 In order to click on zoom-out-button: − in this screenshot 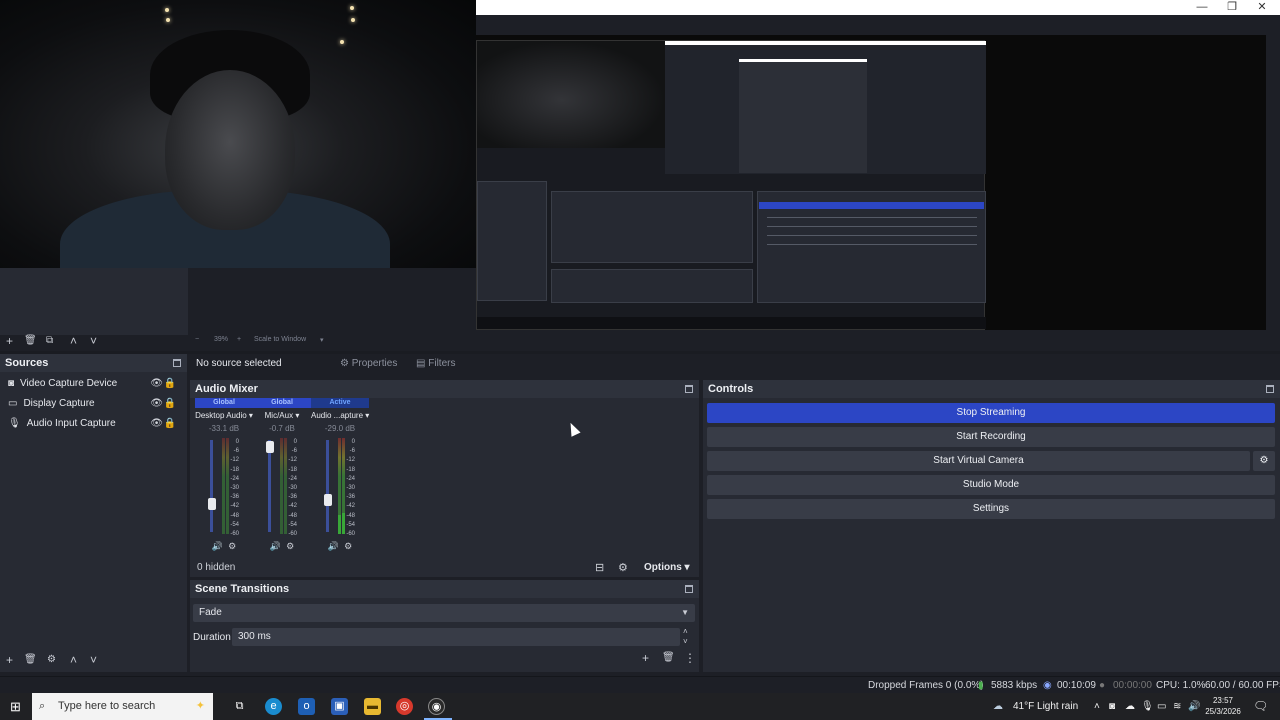, I will do `click(197, 339)`.